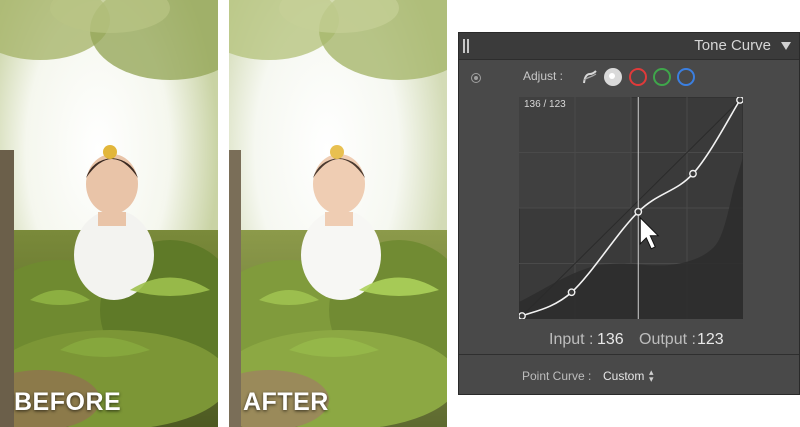 This screenshot has height=427, width=800. What do you see at coordinates (613, 77) in the screenshot?
I see `rgb-channel-button` at bounding box center [613, 77].